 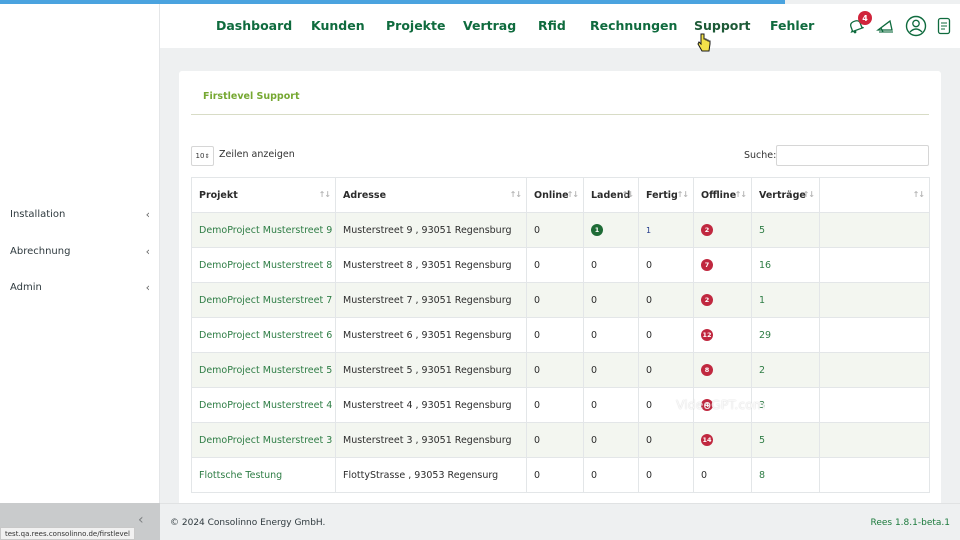 I want to click on hand-pointer-icon, so click(x=704, y=42).